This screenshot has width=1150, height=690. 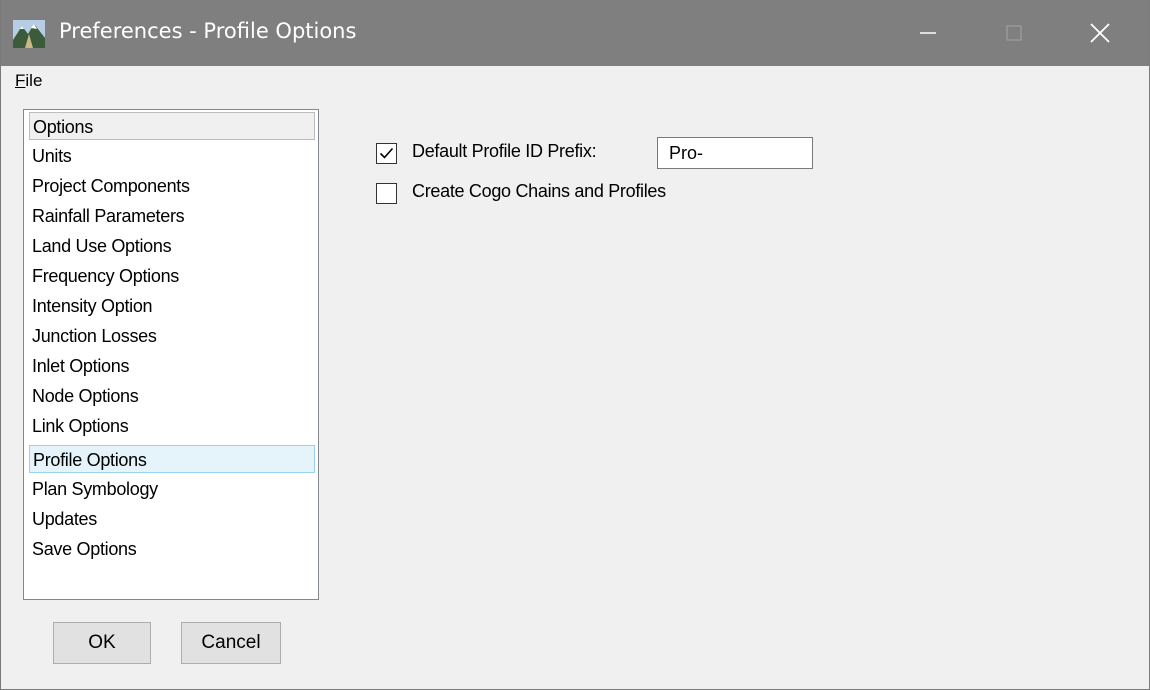 I want to click on create-cogo-label: Create Cogo Chains and Profiles, so click(x=539, y=191).